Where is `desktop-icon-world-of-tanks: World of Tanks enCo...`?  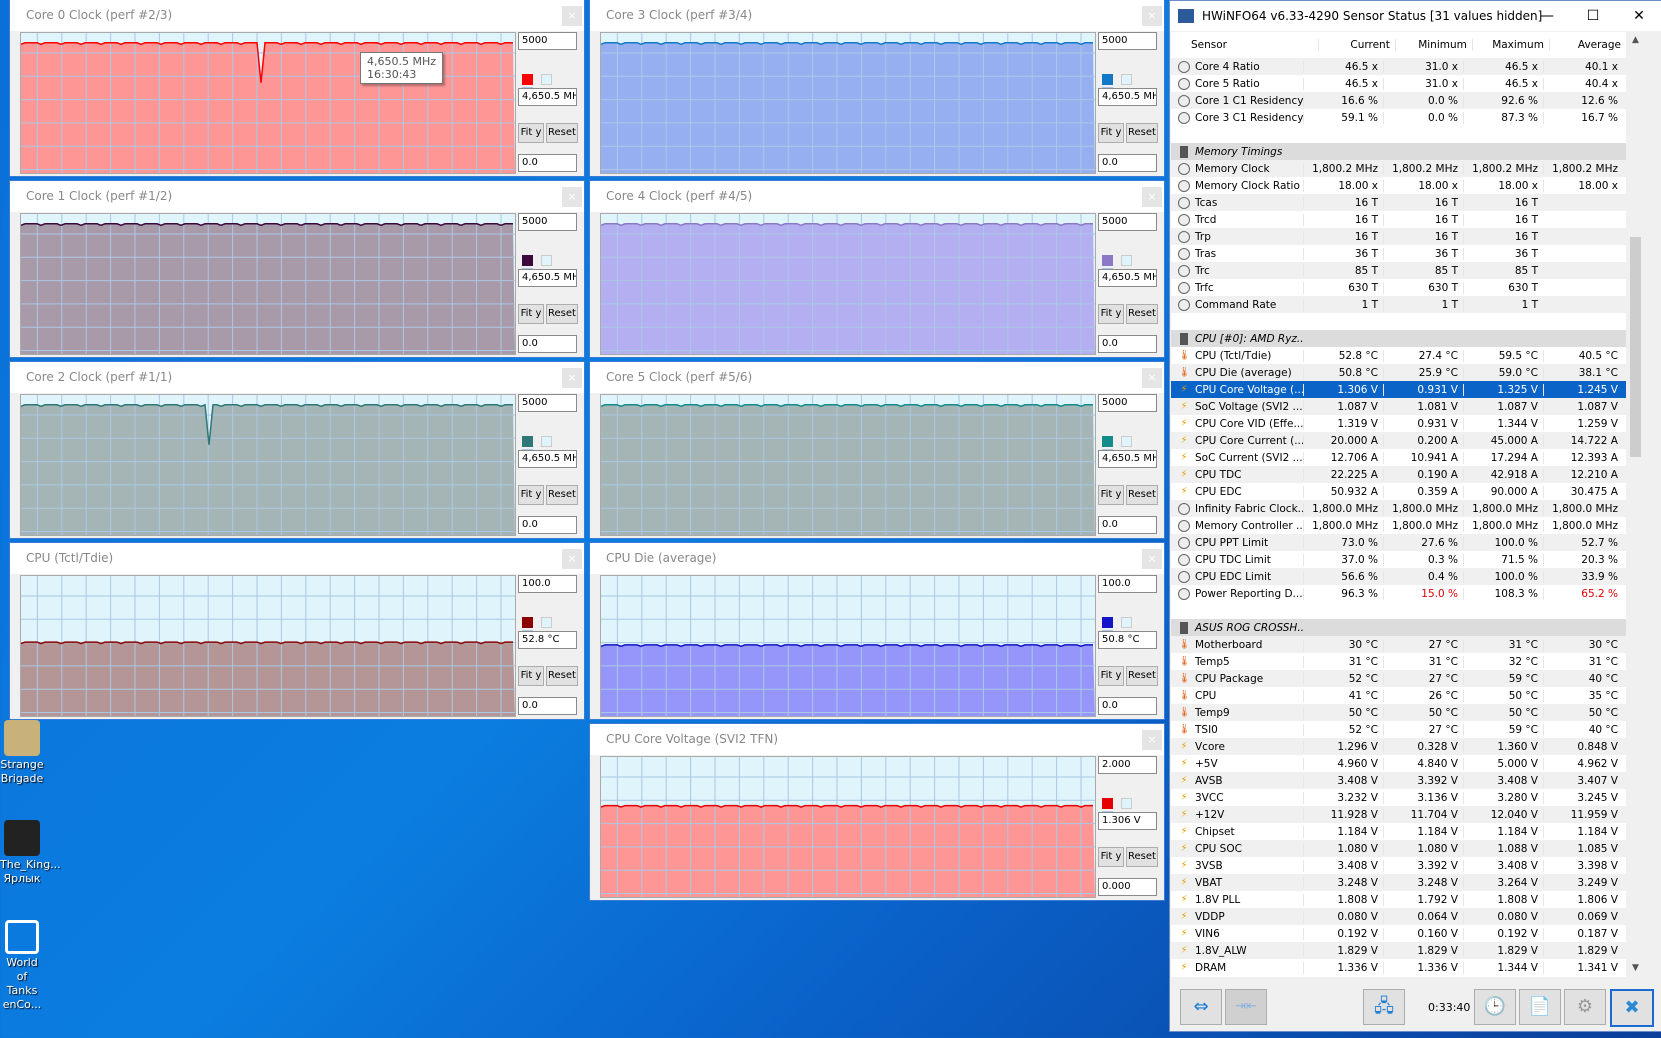 desktop-icon-world-of-tanks: World of Tanks enCo... is located at coordinates (22, 966).